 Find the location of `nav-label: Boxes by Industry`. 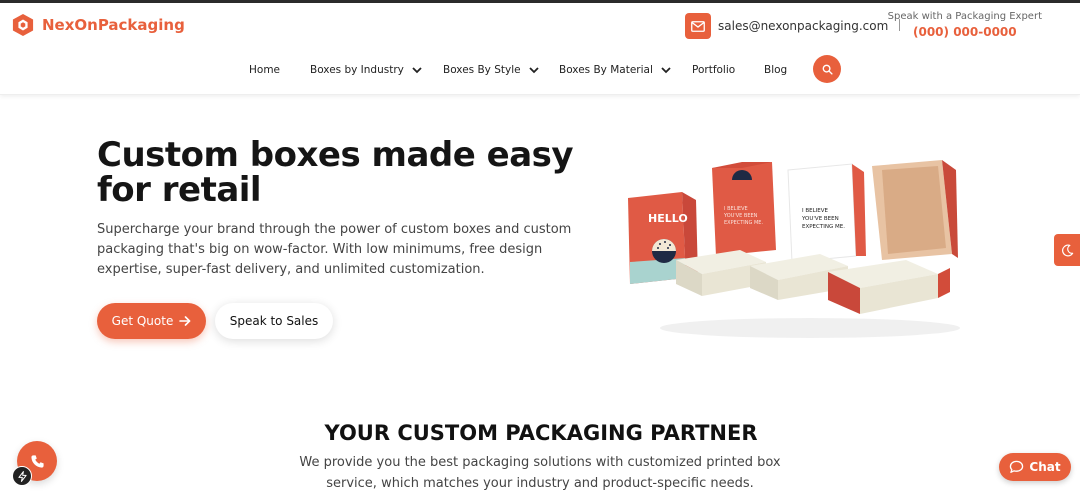

nav-label: Boxes by Industry is located at coordinates (357, 70).